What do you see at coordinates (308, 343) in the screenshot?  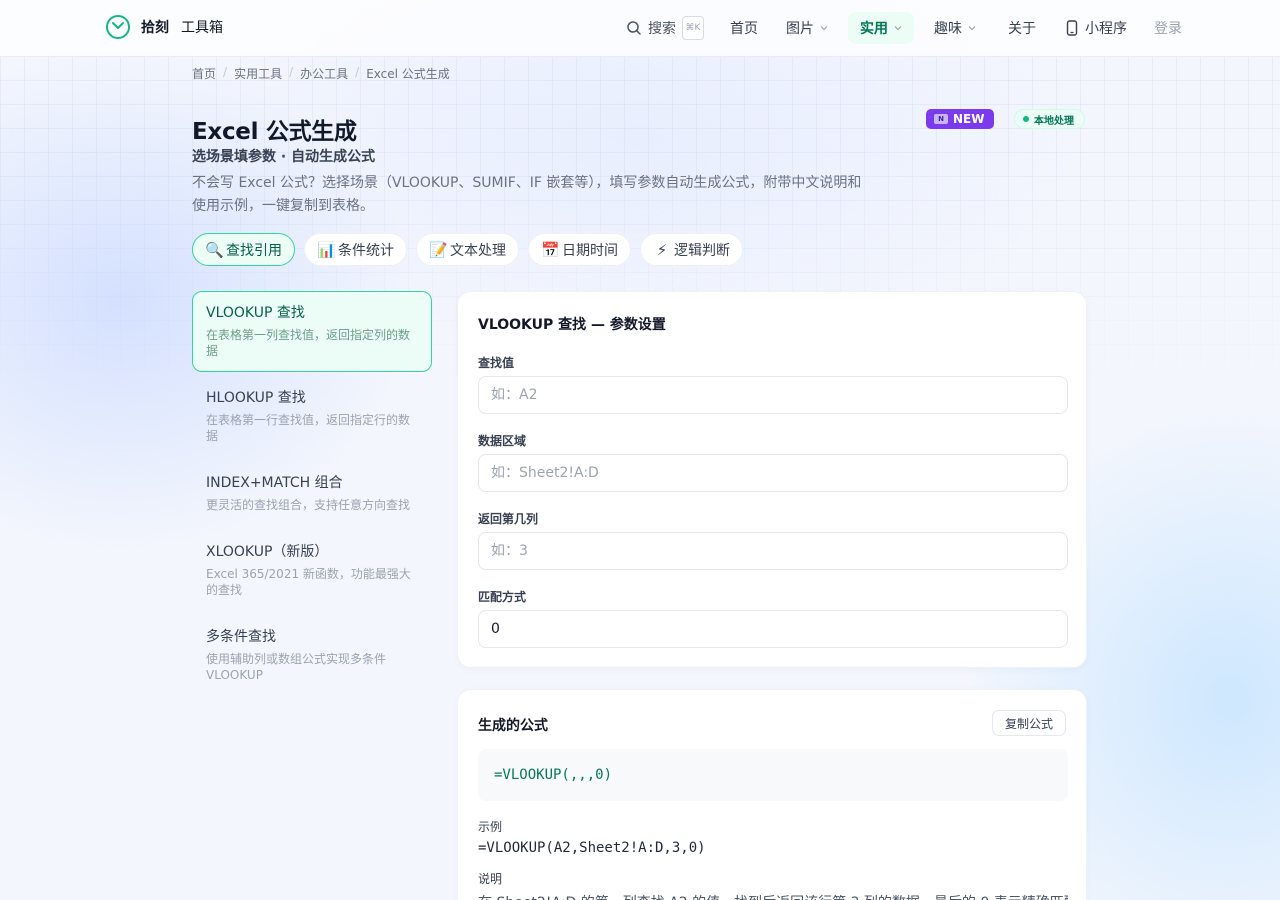 I see `formula-item-desc: 在表格第一列查找值，返回指定列的数据` at bounding box center [308, 343].